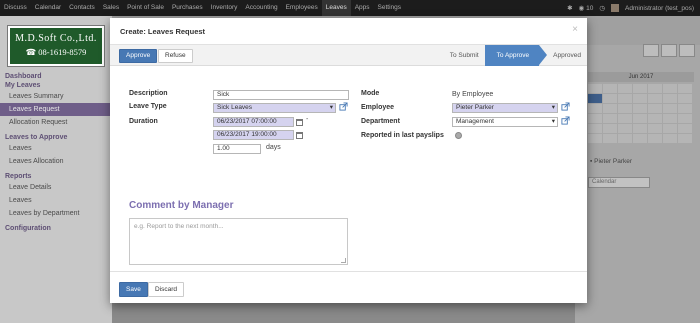  What do you see at coordinates (253, 122) in the screenshot?
I see `date-from-field: 06/23/2017 07:00:00` at bounding box center [253, 122].